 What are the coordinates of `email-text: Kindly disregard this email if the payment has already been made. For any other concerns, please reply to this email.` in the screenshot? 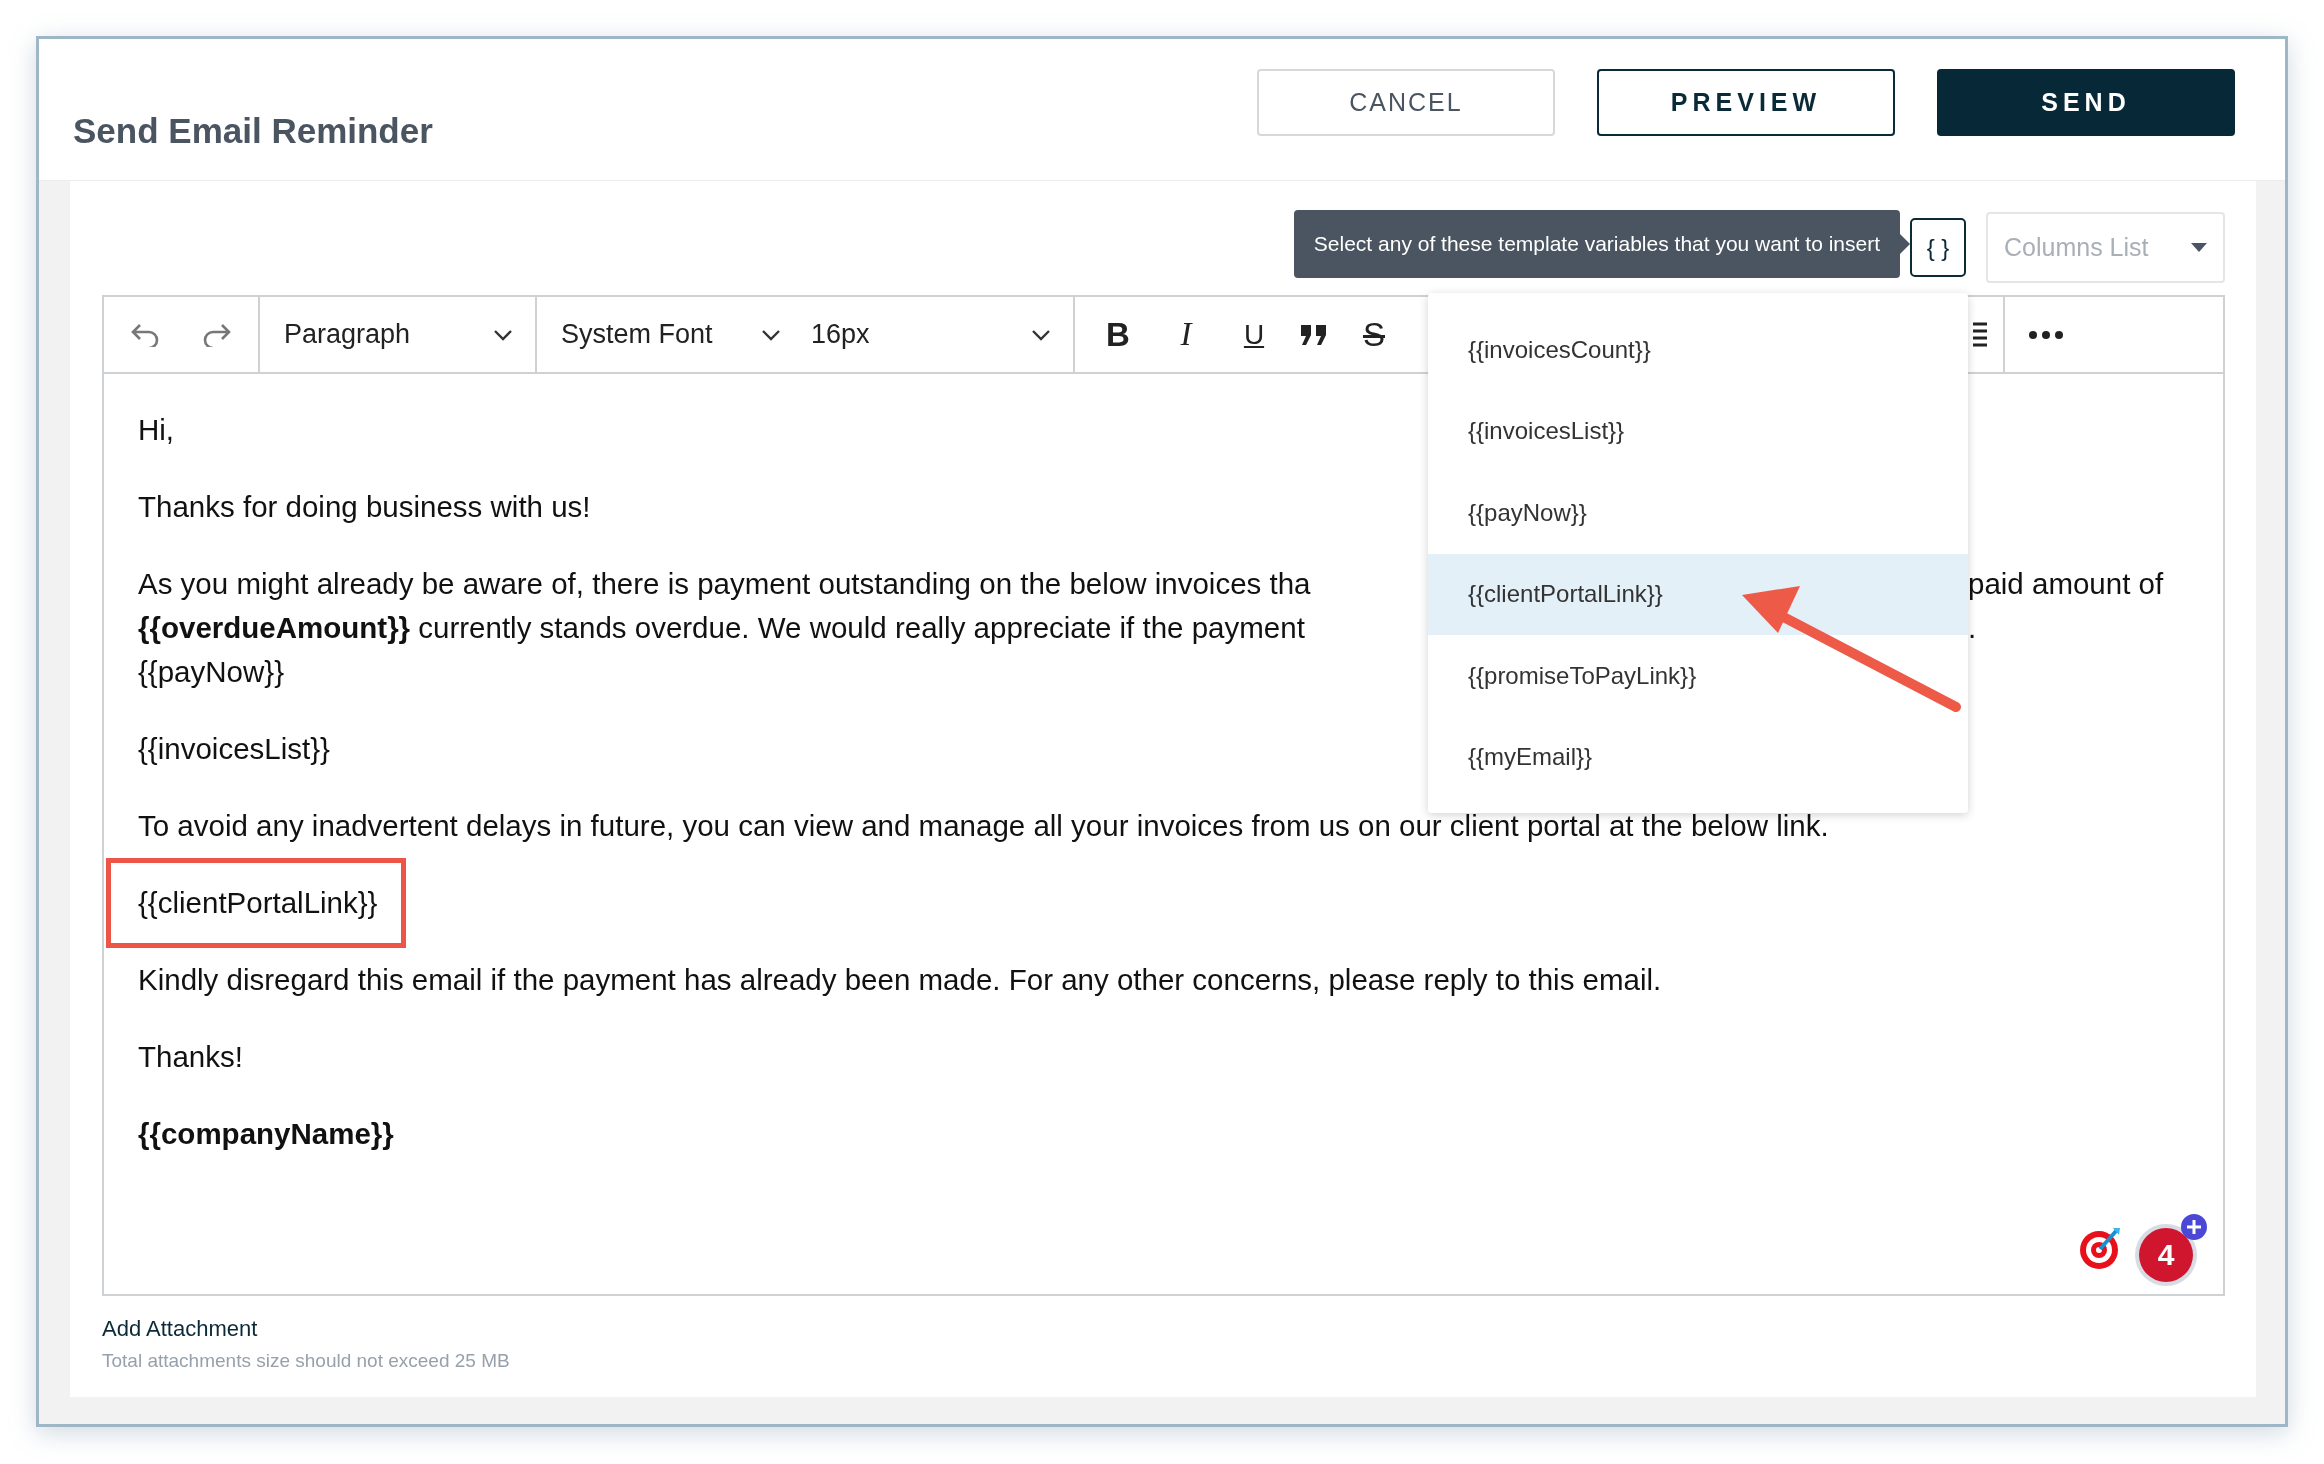 It's located at (900, 980).